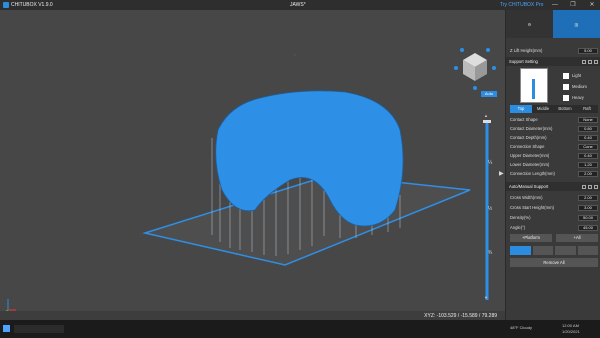  I want to click on panel-tabs: ⚙ ▥, so click(553, 24).